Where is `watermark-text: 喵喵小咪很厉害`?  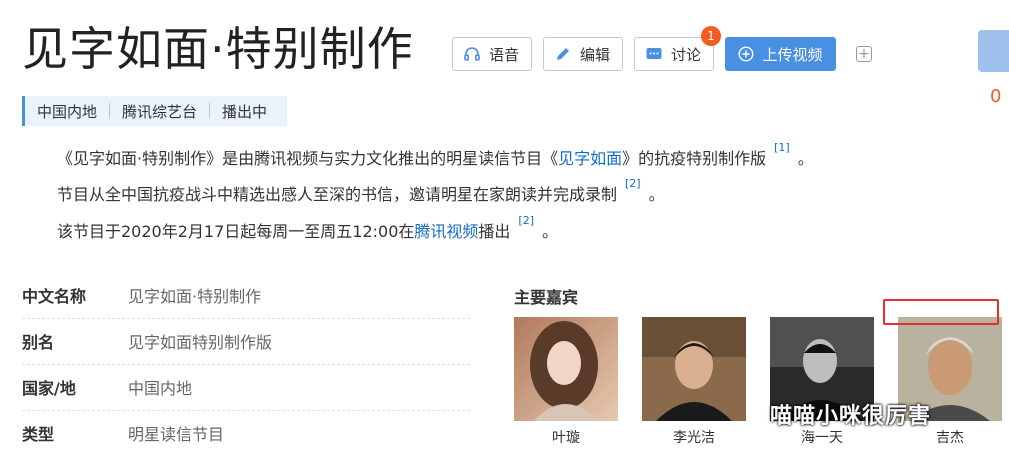
watermark-text: 喵喵小咪很厉害 is located at coordinates (851, 416).